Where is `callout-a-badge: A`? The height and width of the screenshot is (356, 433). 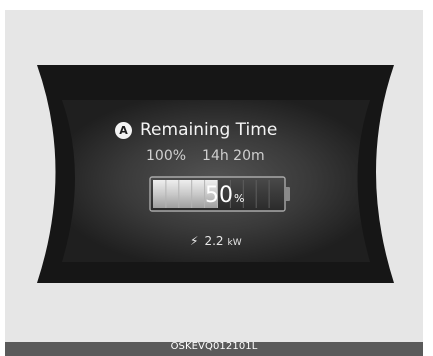 callout-a-badge: A is located at coordinates (123, 130).